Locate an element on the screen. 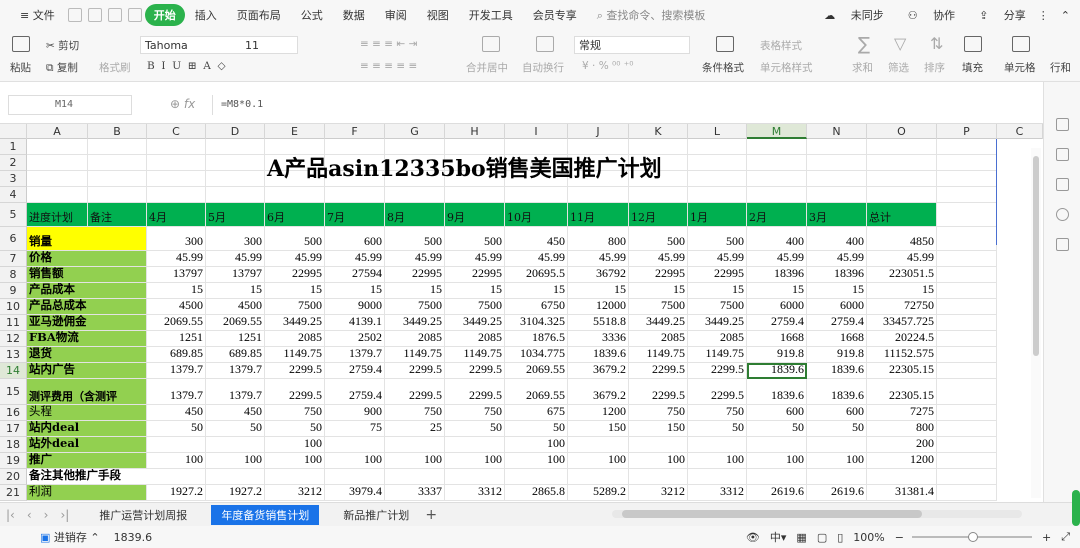 The width and height of the screenshot is (1080, 548). data-cell: 2069.55 is located at coordinates (176, 323).